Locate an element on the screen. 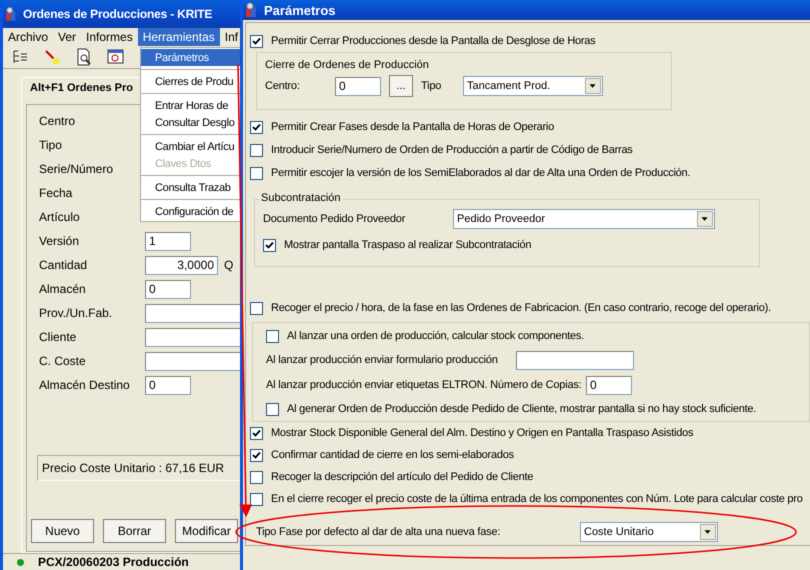  option-label: Permitir Crear Fases desde la Pantalla de Horas de Operario is located at coordinates (412, 127).